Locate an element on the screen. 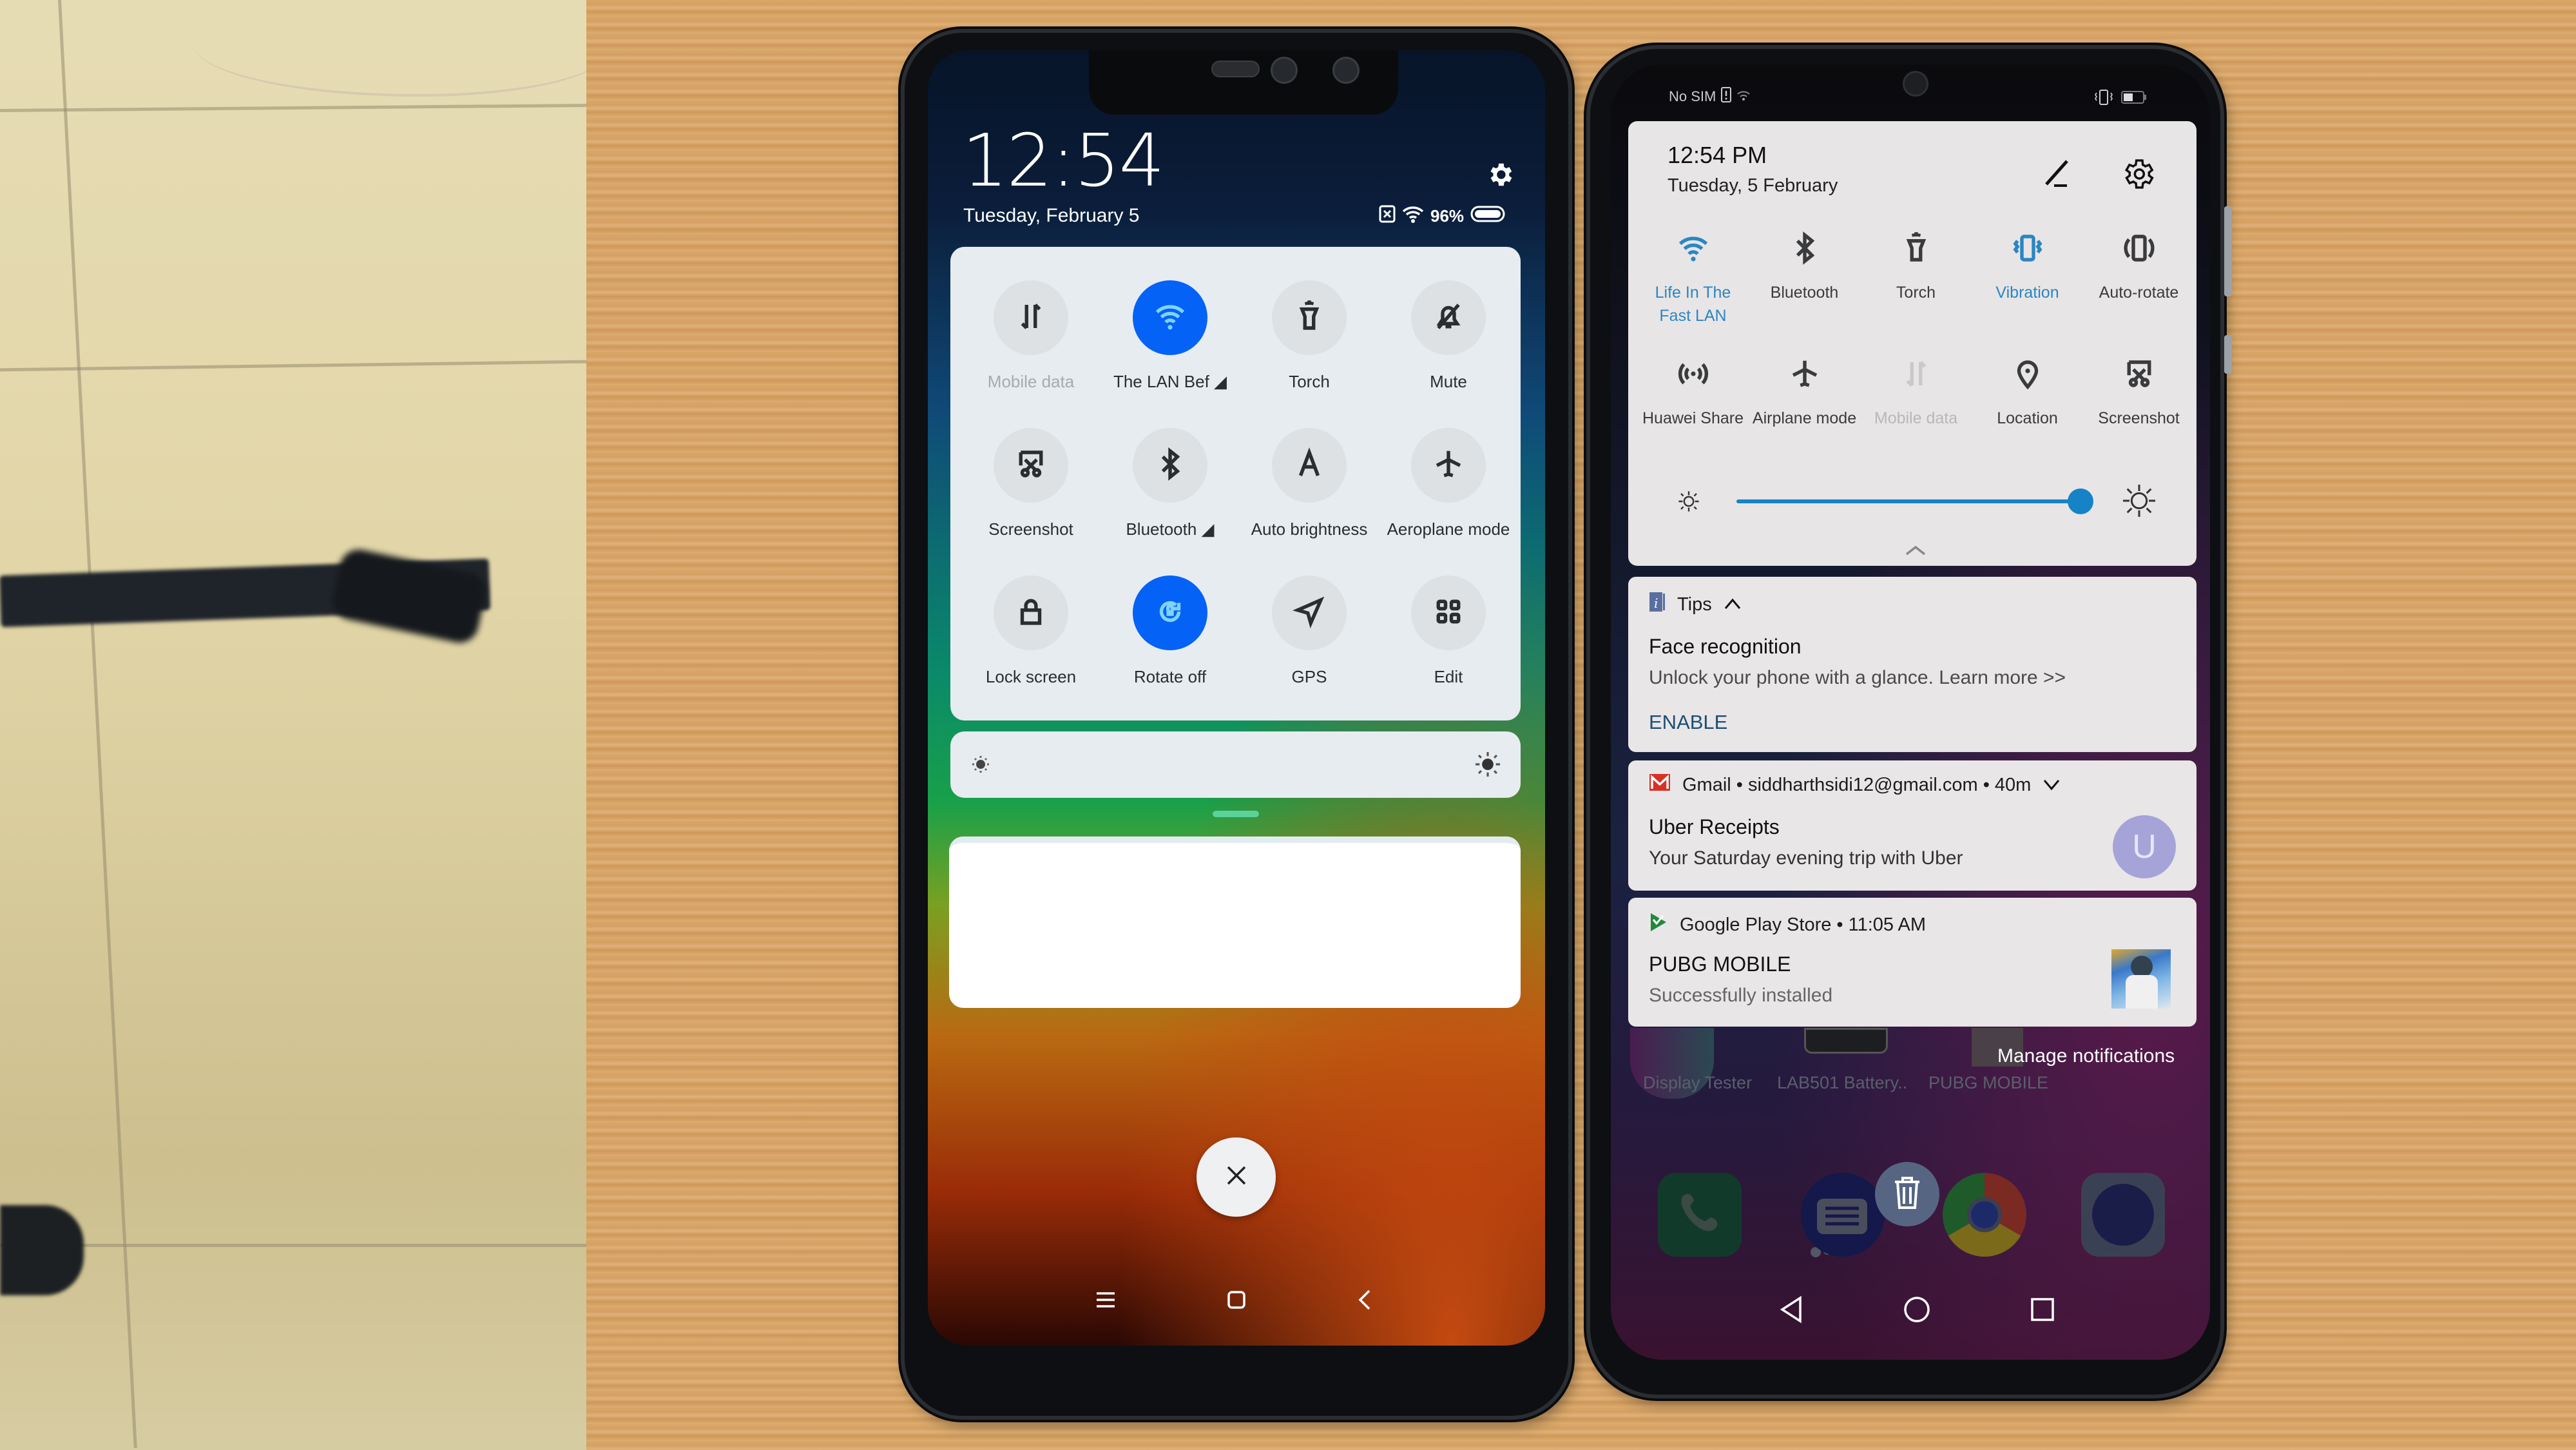  menu-icon is located at coordinates (1106, 1301).